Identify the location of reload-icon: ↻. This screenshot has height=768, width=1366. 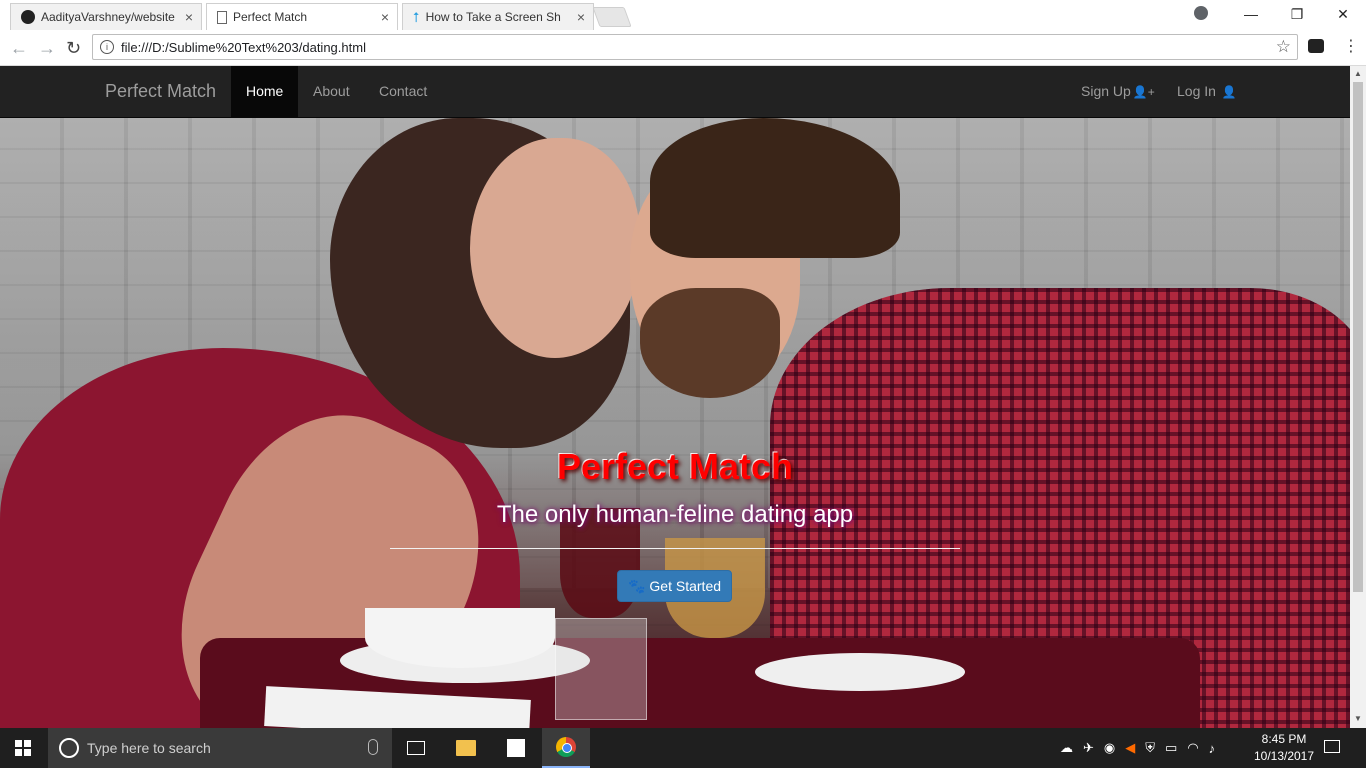
(73, 48).